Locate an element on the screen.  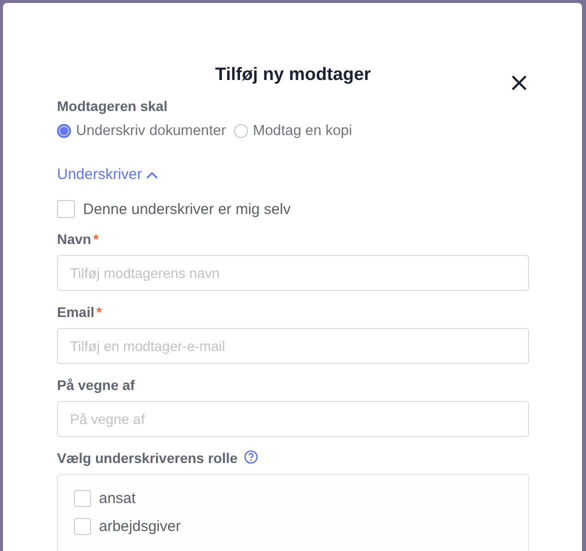
help-icon is located at coordinates (251, 457).